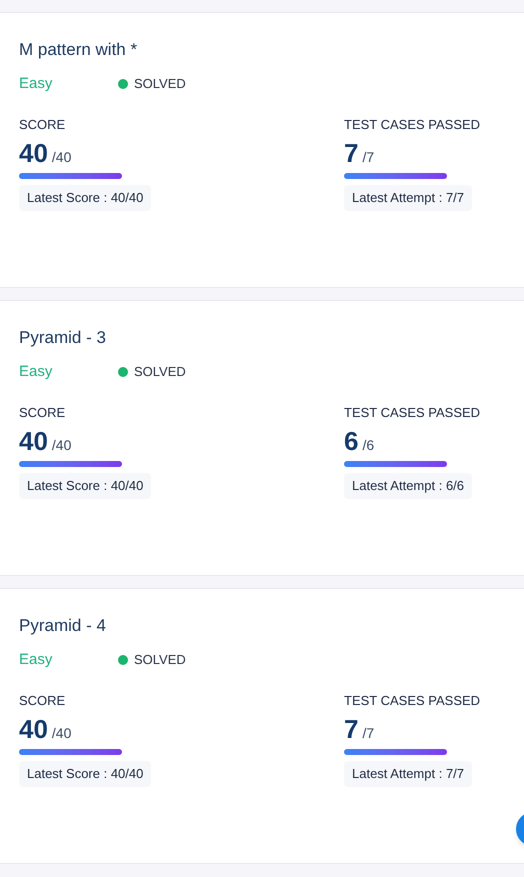 The height and width of the screenshot is (877, 524). I want to click on latest-result: Latest Attempt : 6/6, so click(408, 485).